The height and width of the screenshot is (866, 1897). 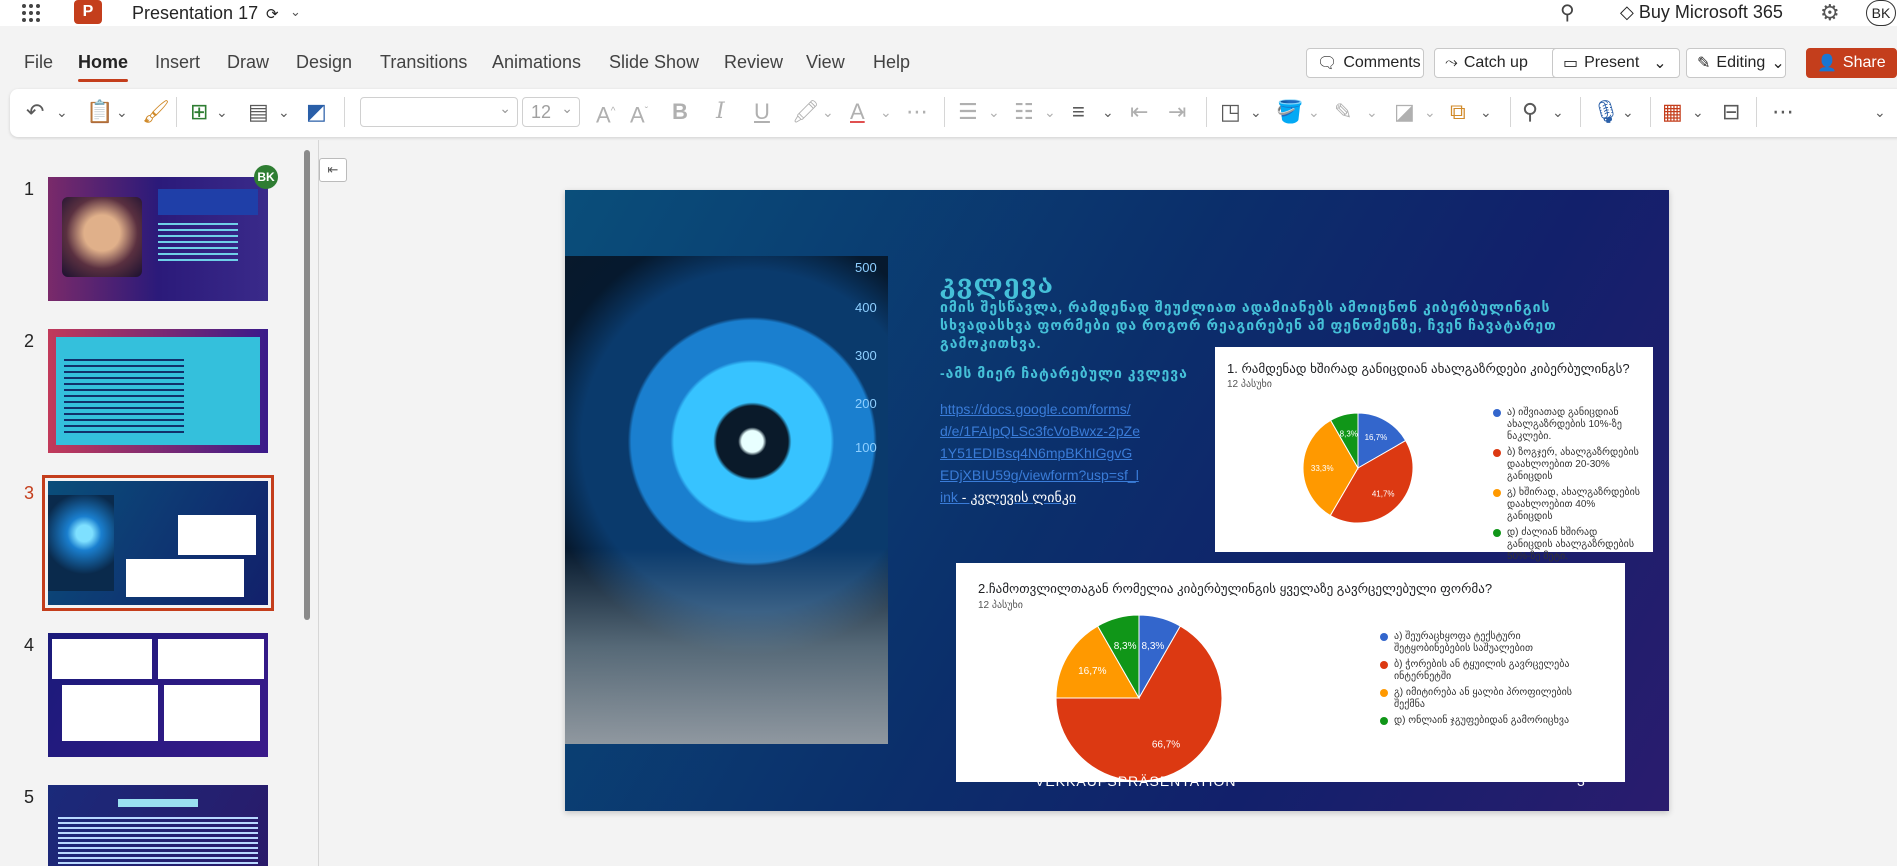 I want to click on pane-divider, so click(x=318, y=503).